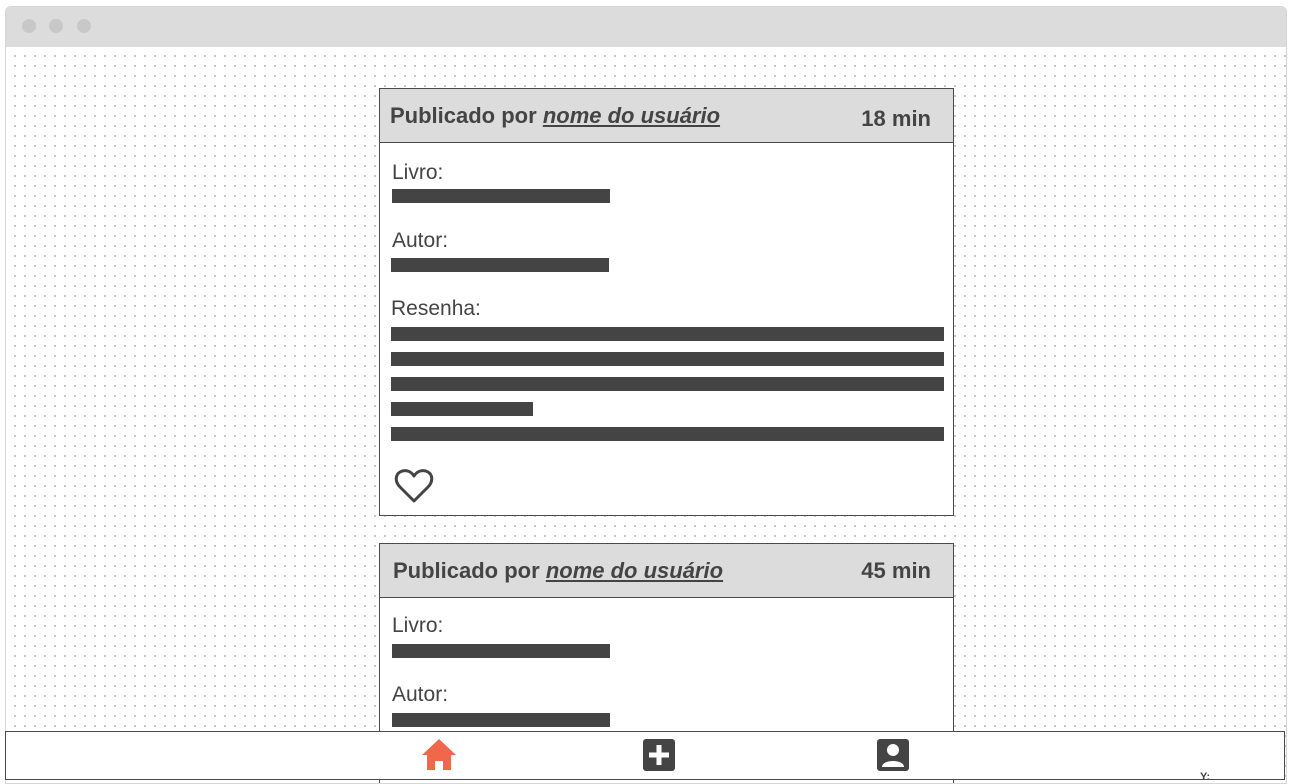  I want to click on post-header: Publicado por nome do usuário 18 min, so click(666, 116).